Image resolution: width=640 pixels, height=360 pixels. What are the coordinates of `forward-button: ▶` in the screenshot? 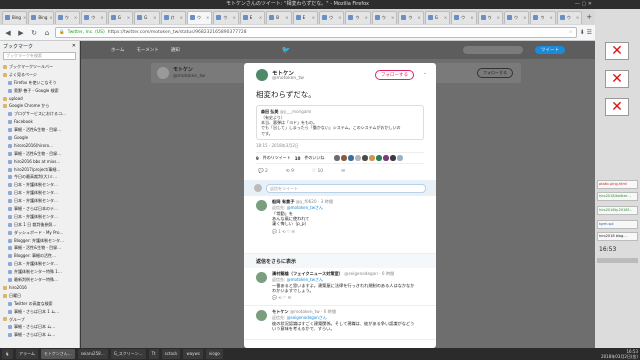 It's located at (21, 33).